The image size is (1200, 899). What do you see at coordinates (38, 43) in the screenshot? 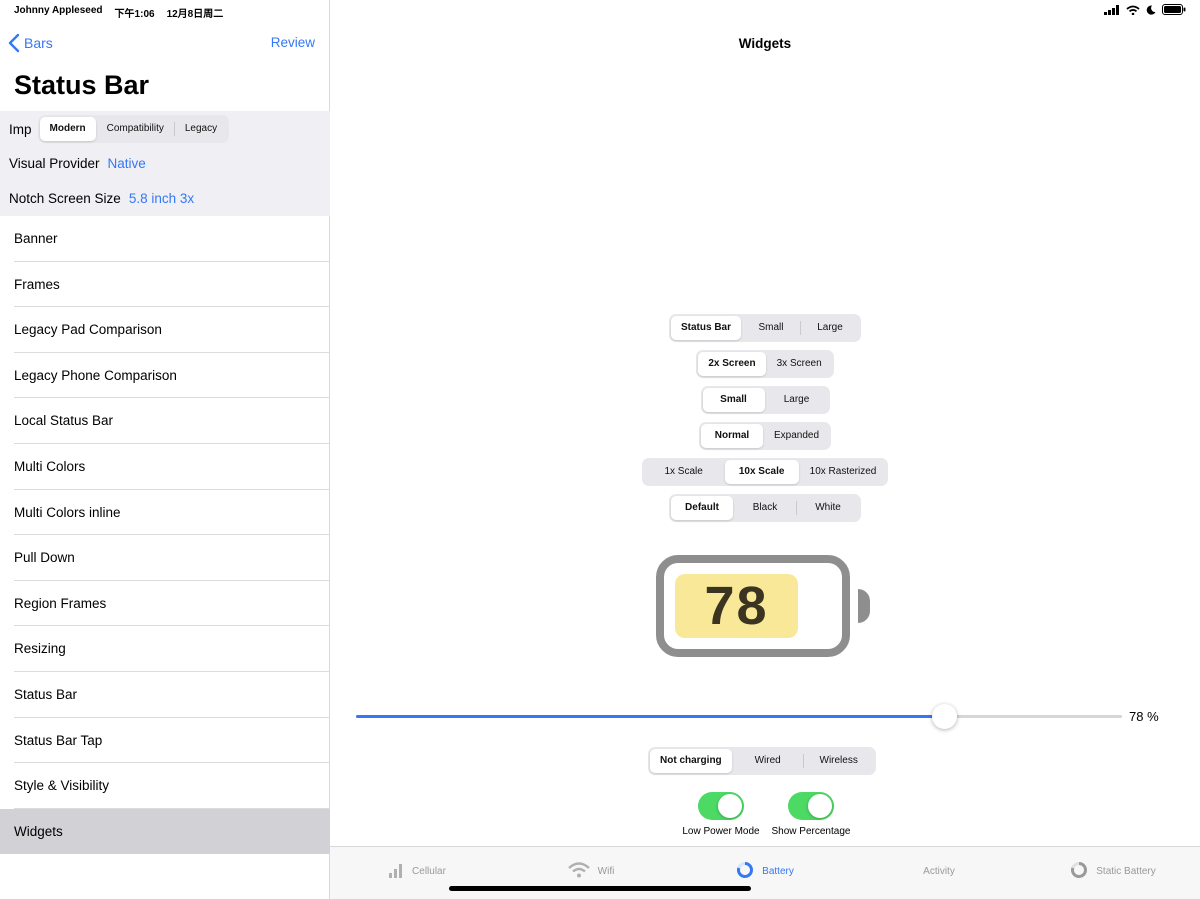
I see `back-label: Bars` at bounding box center [38, 43].